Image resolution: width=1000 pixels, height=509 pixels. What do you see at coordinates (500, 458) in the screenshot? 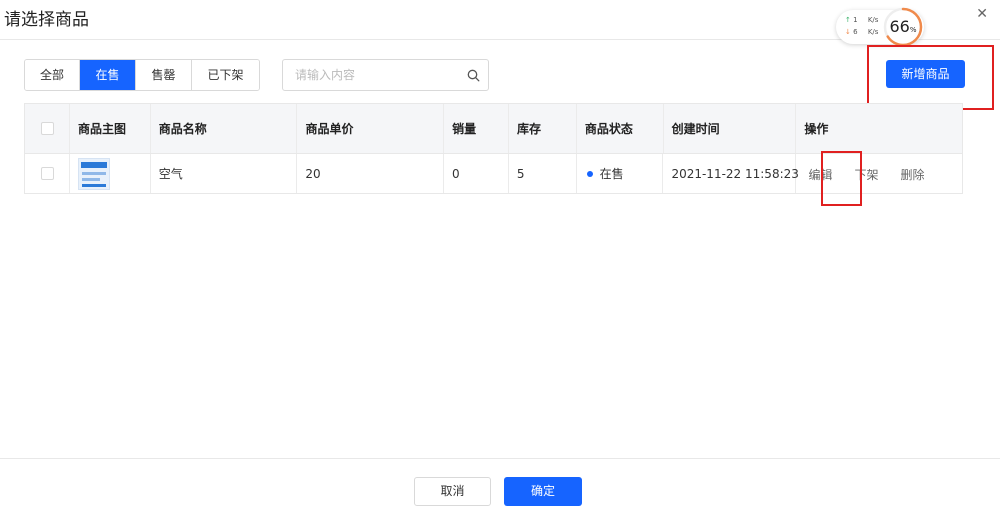
I see `footer-divider` at bounding box center [500, 458].